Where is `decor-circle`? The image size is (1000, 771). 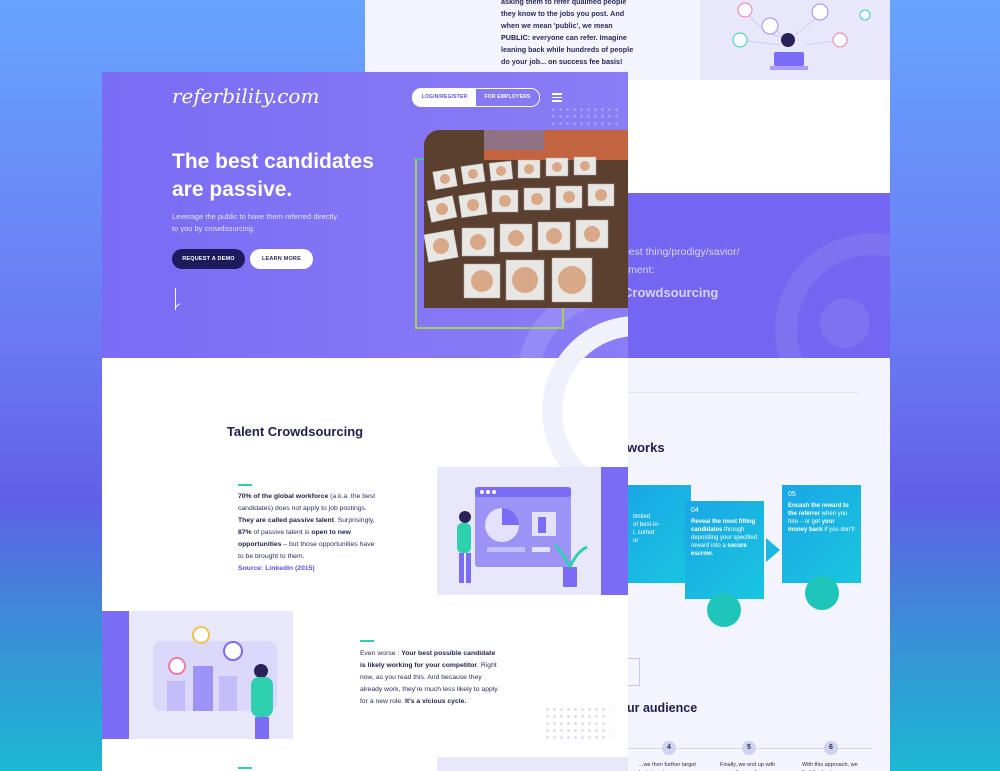 decor-circle is located at coordinates (845, 323).